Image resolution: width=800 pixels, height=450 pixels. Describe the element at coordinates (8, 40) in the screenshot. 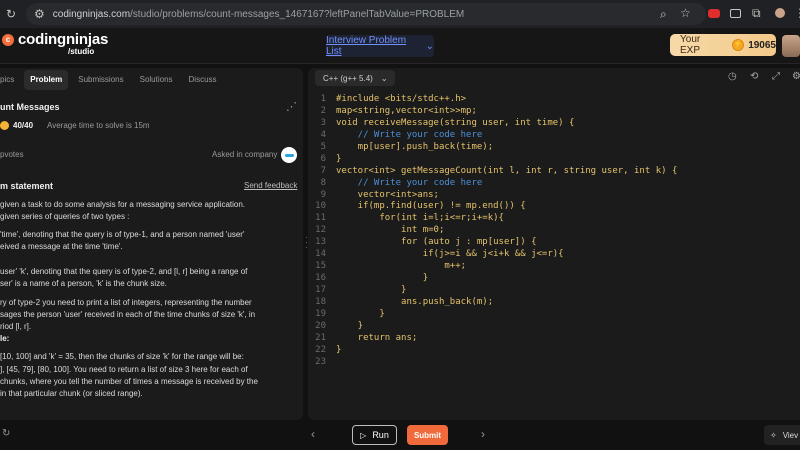

I see `logo-icon: c` at that location.